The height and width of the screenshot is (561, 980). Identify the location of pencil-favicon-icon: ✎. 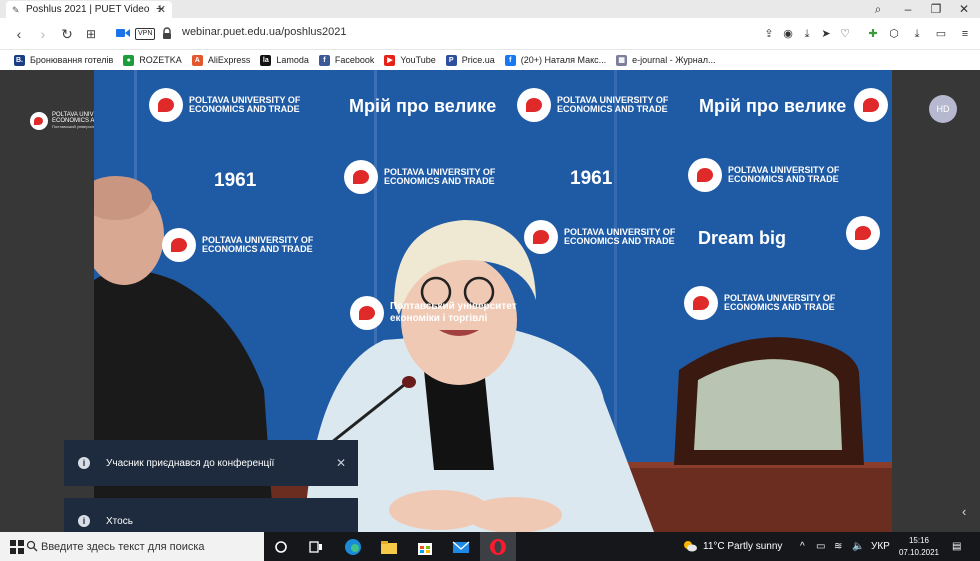
(16, 9).